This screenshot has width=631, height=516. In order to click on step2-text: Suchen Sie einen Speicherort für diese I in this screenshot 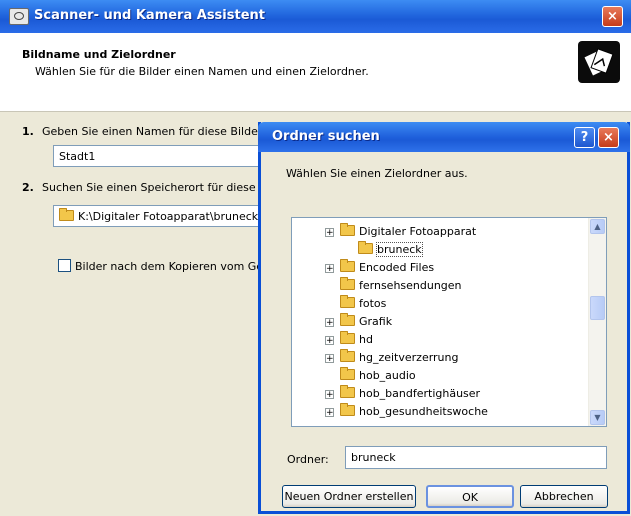, I will do `click(152, 187)`.